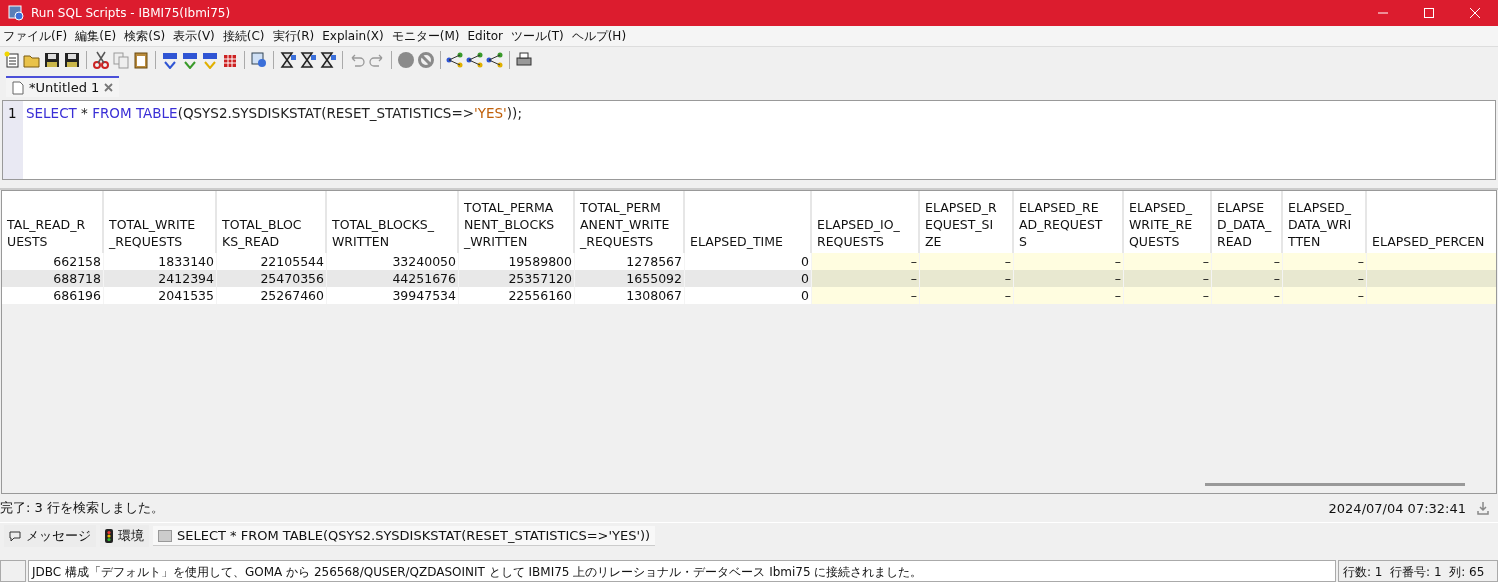  What do you see at coordinates (967, 222) in the screenshot?
I see `column-header: ELAPSED_R EQUEST_SI ZE` at bounding box center [967, 222].